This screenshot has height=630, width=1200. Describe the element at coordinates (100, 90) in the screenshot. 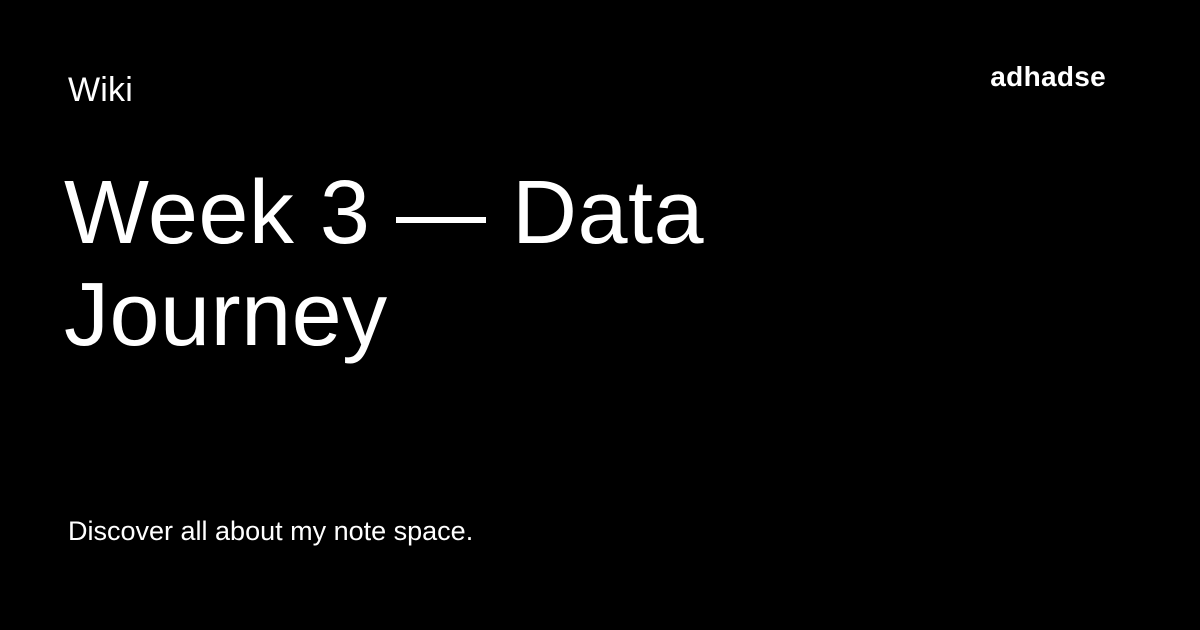

I see `section-label: Wiki` at that location.